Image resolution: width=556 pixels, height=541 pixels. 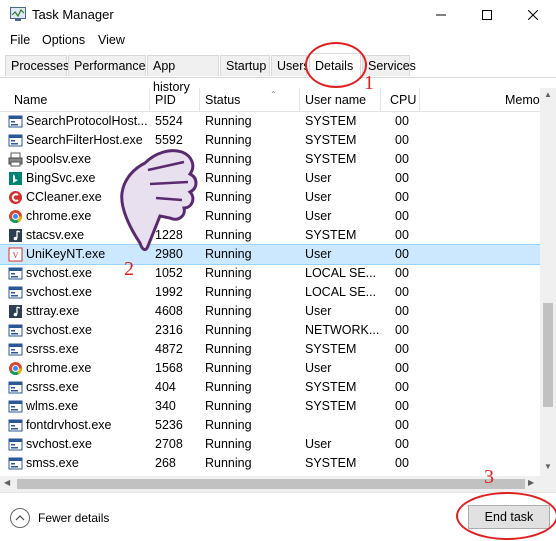 What do you see at coordinates (183, 74) in the screenshot?
I see `tab-app-history: App history` at bounding box center [183, 74].